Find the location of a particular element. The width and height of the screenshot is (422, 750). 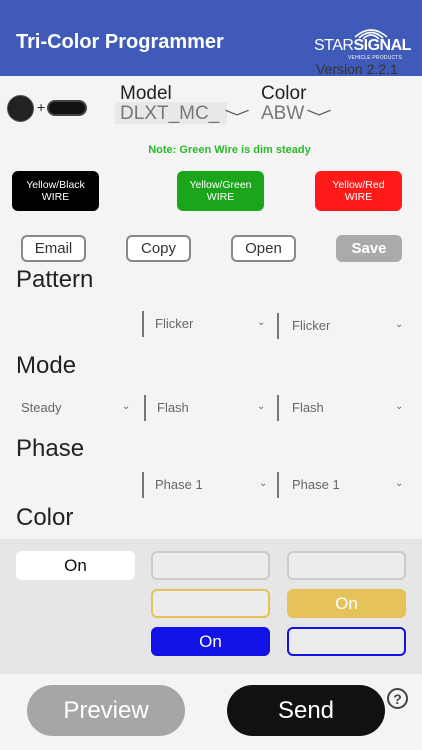

wire-label: Yellow/Black is located at coordinates (55, 185).